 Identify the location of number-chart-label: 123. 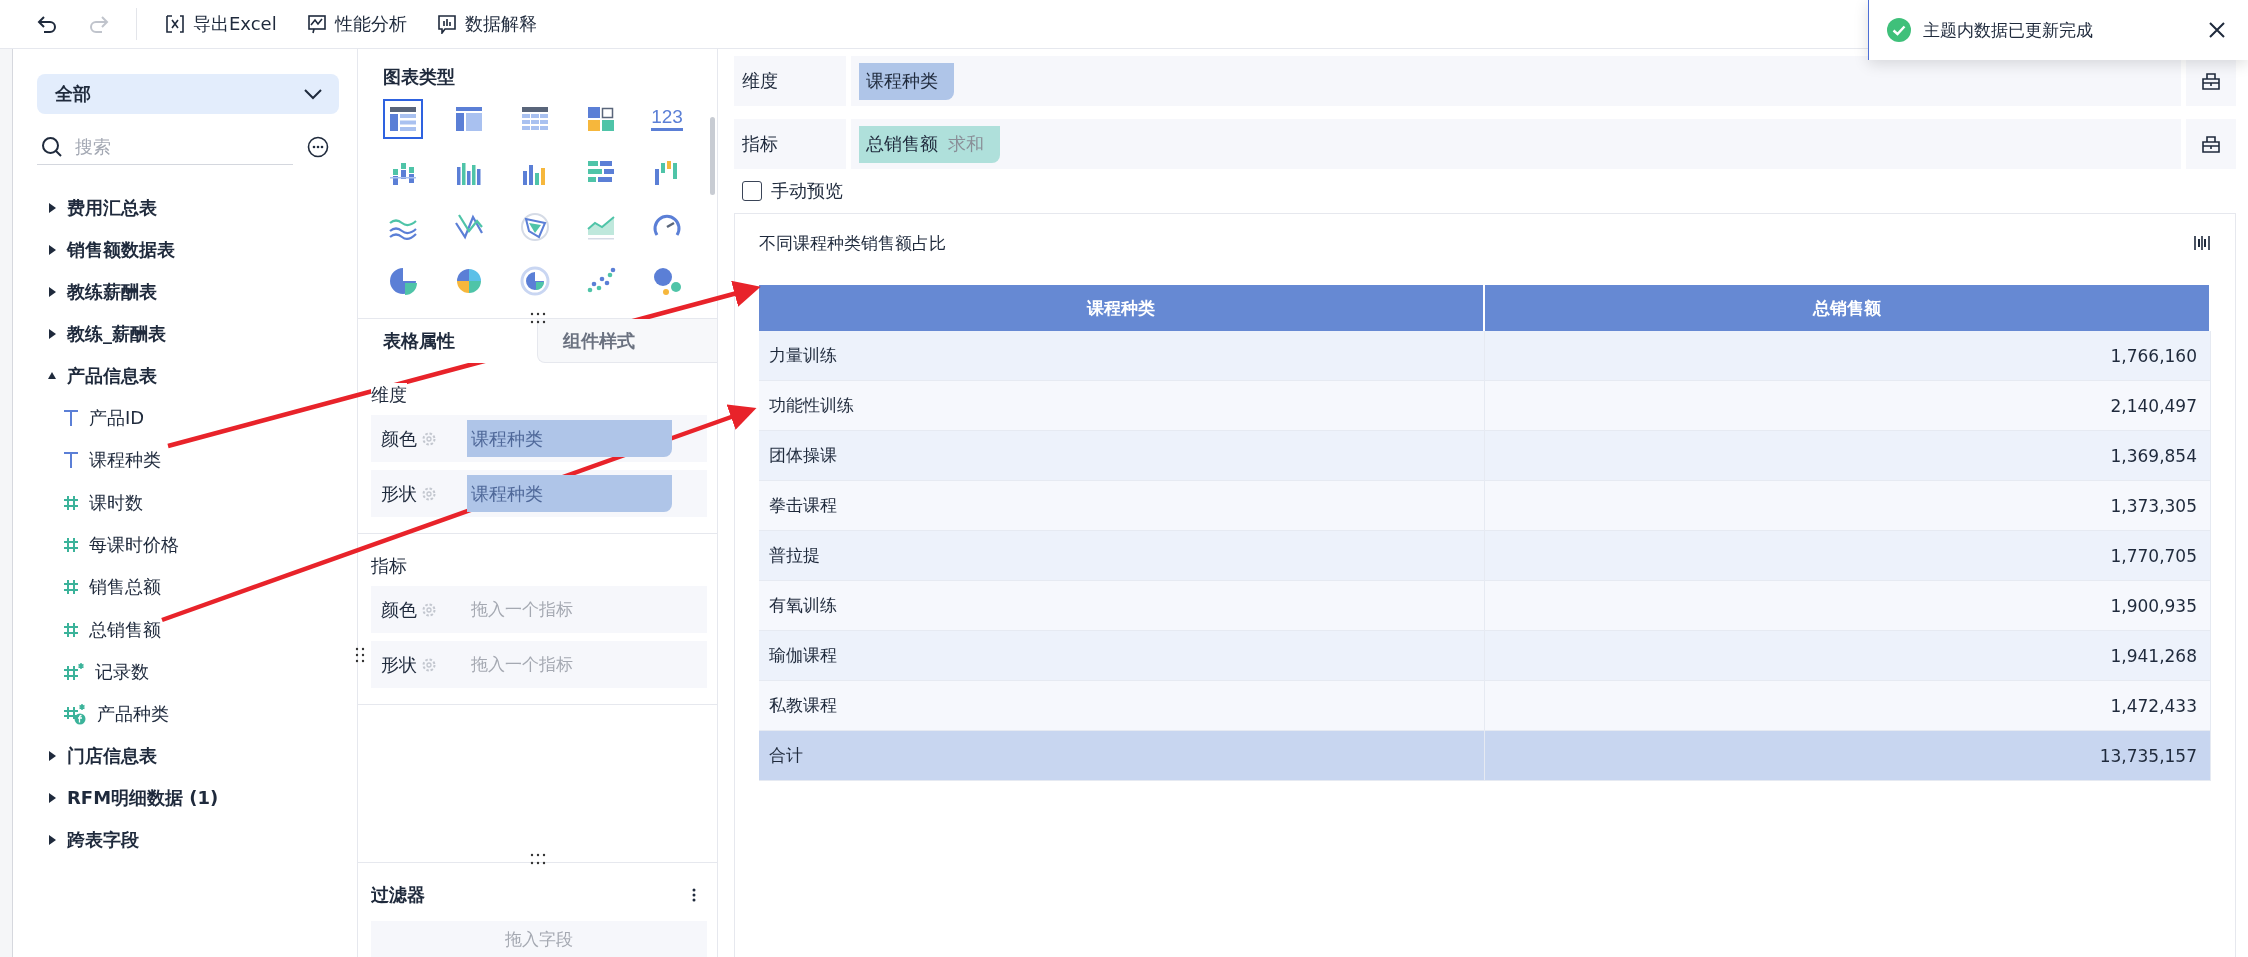
(667, 119).